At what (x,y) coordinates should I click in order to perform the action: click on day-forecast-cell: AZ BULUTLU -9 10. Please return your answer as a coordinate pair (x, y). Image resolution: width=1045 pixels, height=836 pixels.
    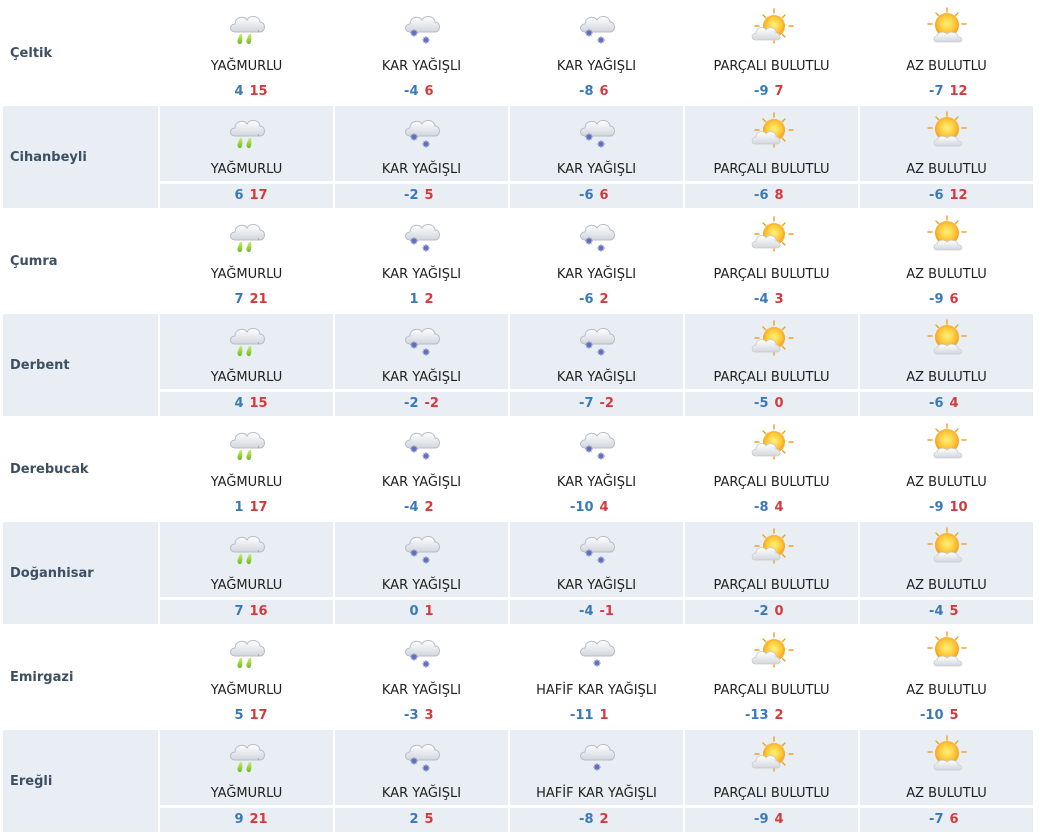
    Looking at the image, I should click on (946, 469).